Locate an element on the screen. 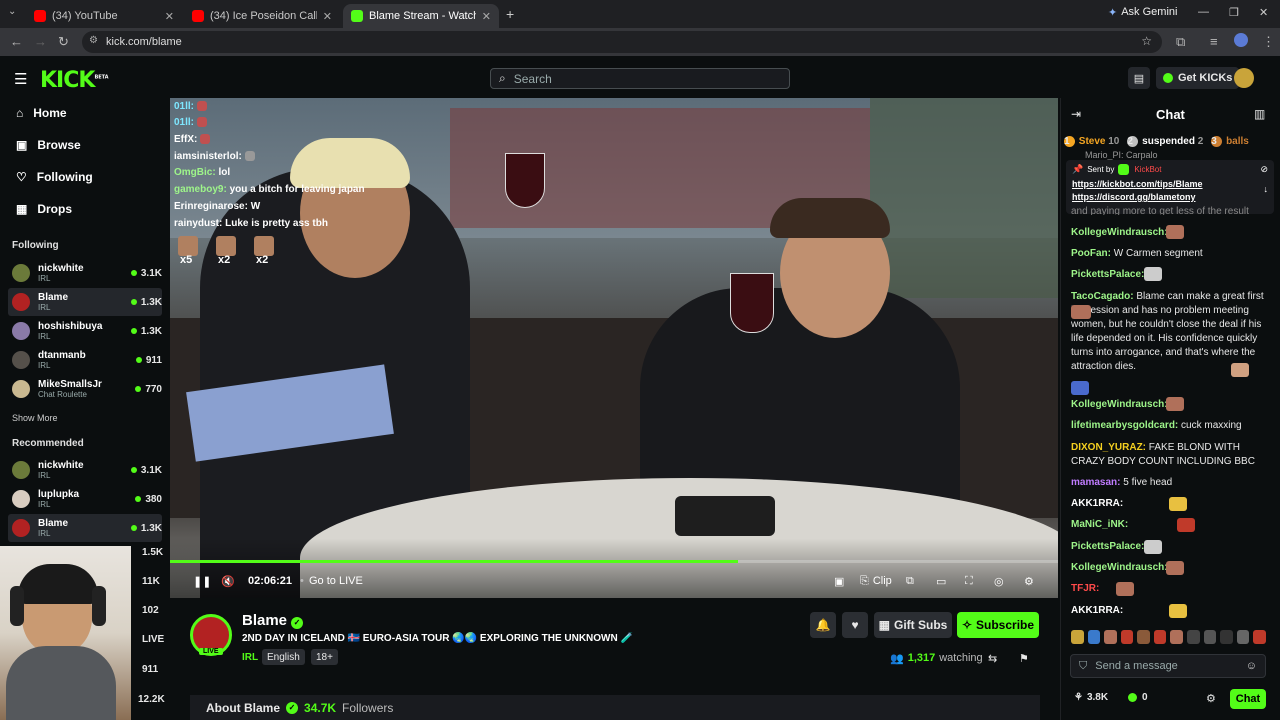 The height and width of the screenshot is (720, 1280). age-tag: 18+ is located at coordinates (324, 657).